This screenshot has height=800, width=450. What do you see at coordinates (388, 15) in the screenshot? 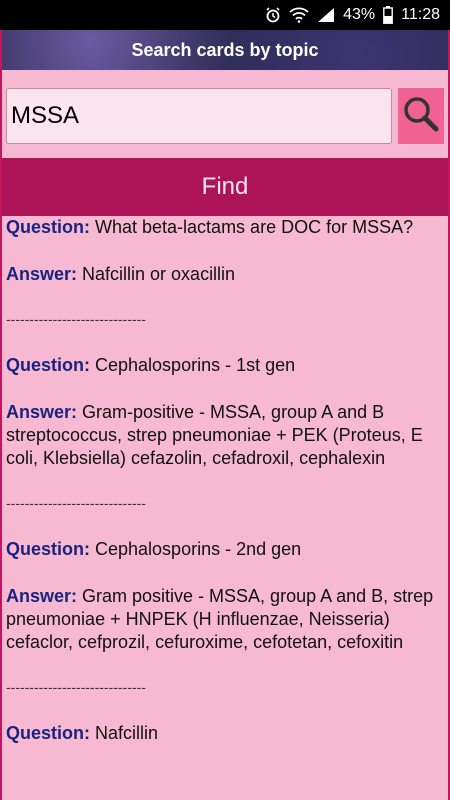
I see `battery-icon` at bounding box center [388, 15].